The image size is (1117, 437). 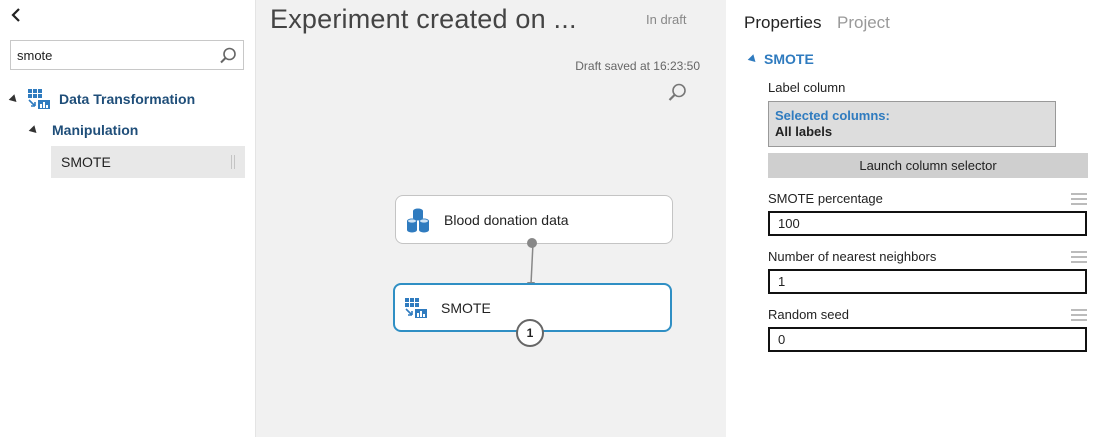 I want to click on smote-percentage-label: SMOTE percentage, so click(x=825, y=198).